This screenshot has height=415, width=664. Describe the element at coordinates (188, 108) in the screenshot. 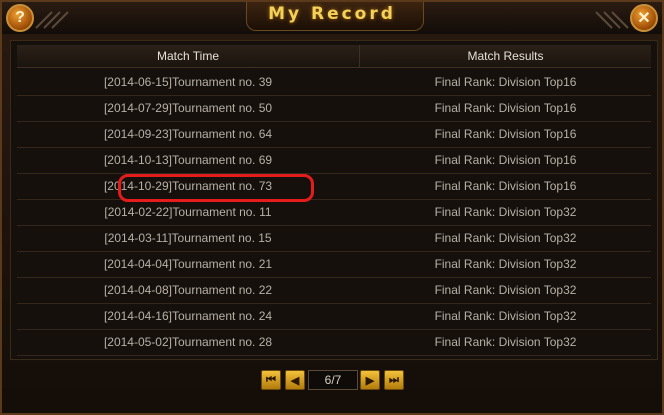

I see `match-time-cell: [2014-07-29]Tournament no. 50` at that location.